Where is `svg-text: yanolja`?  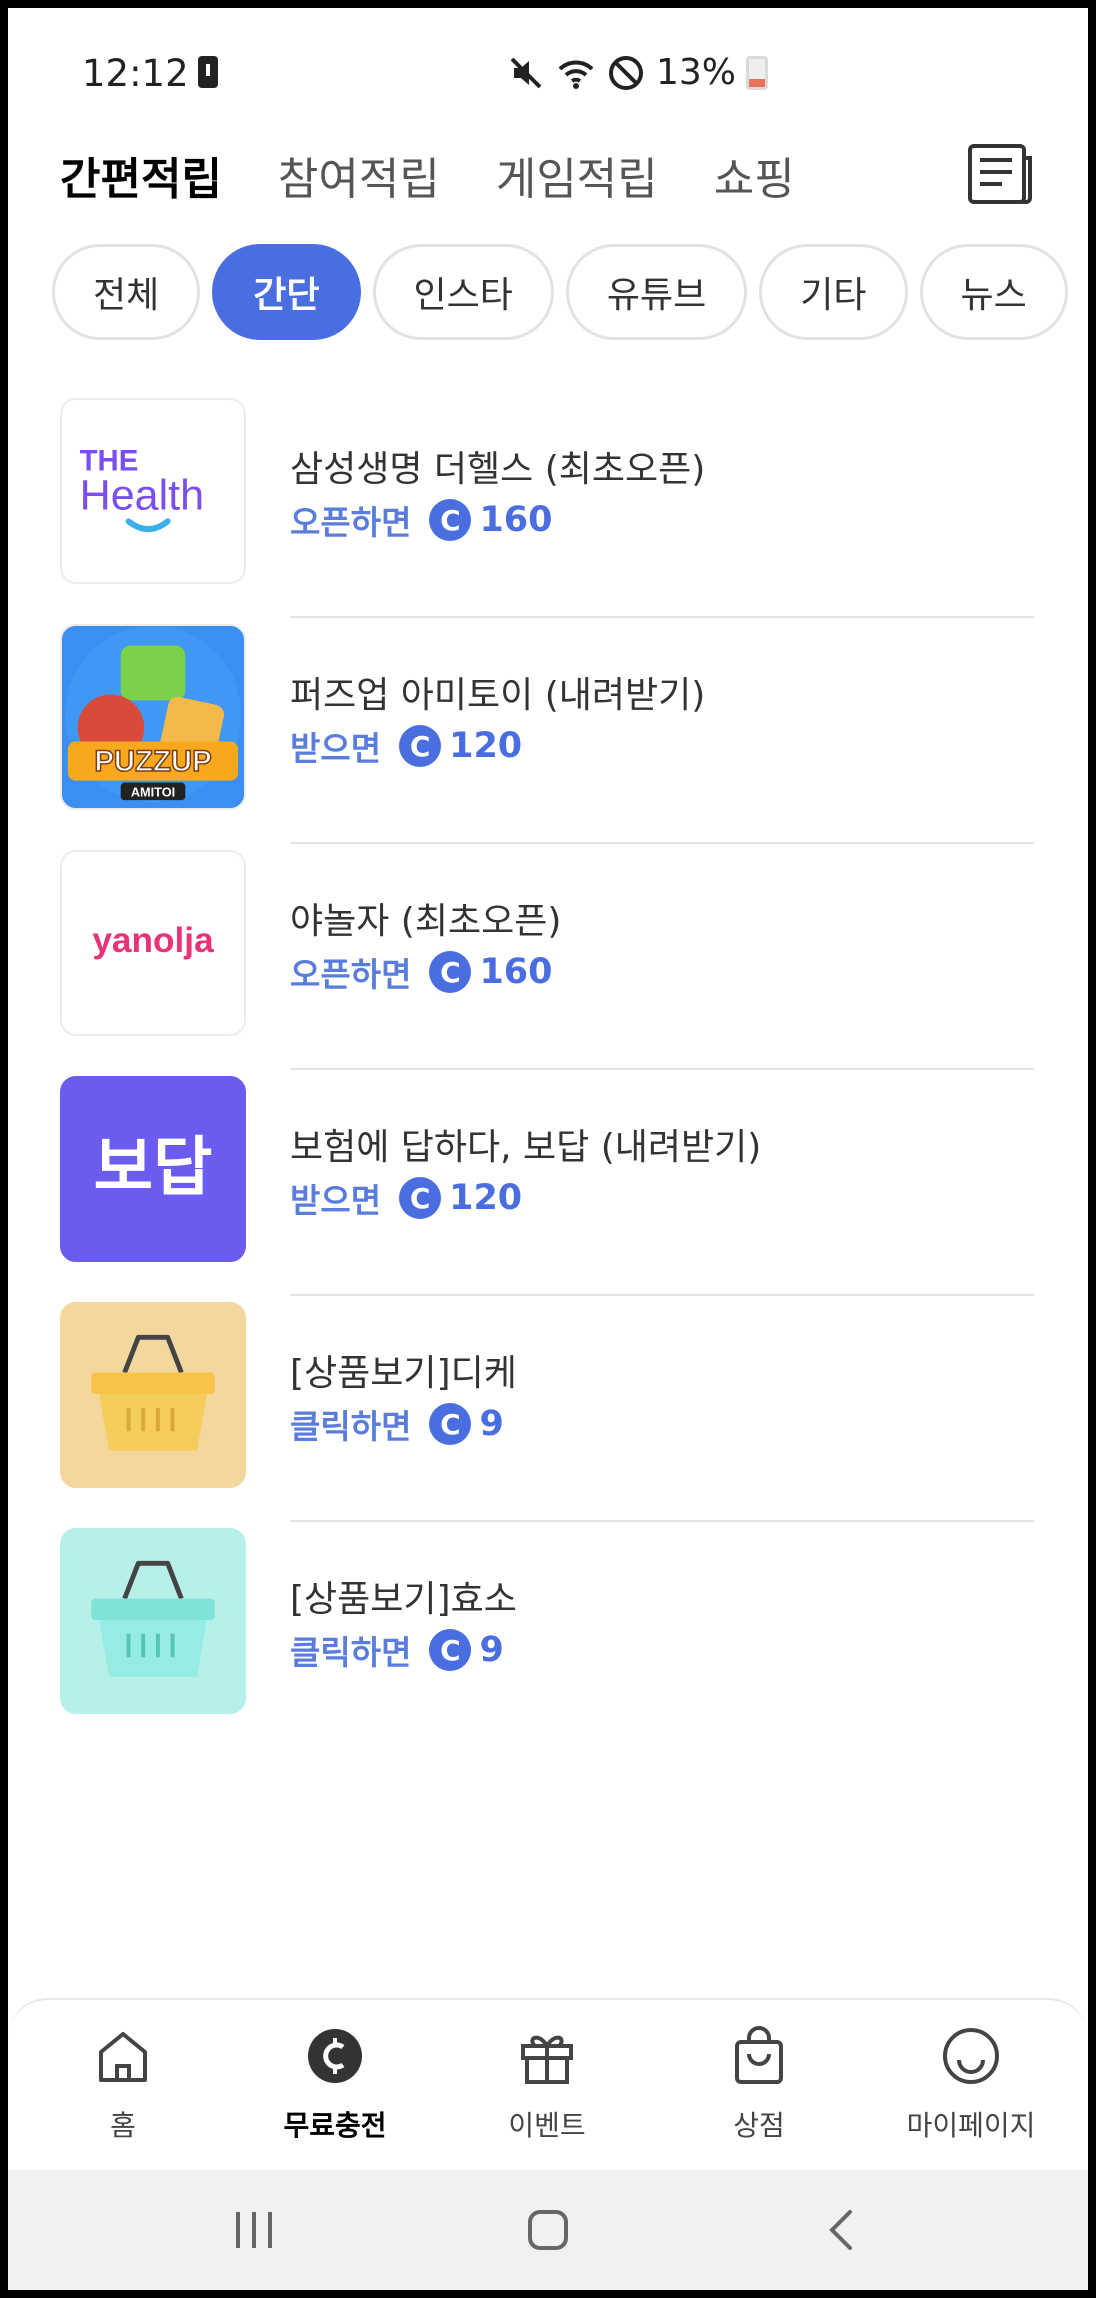
svg-text: yanolja is located at coordinates (153, 940).